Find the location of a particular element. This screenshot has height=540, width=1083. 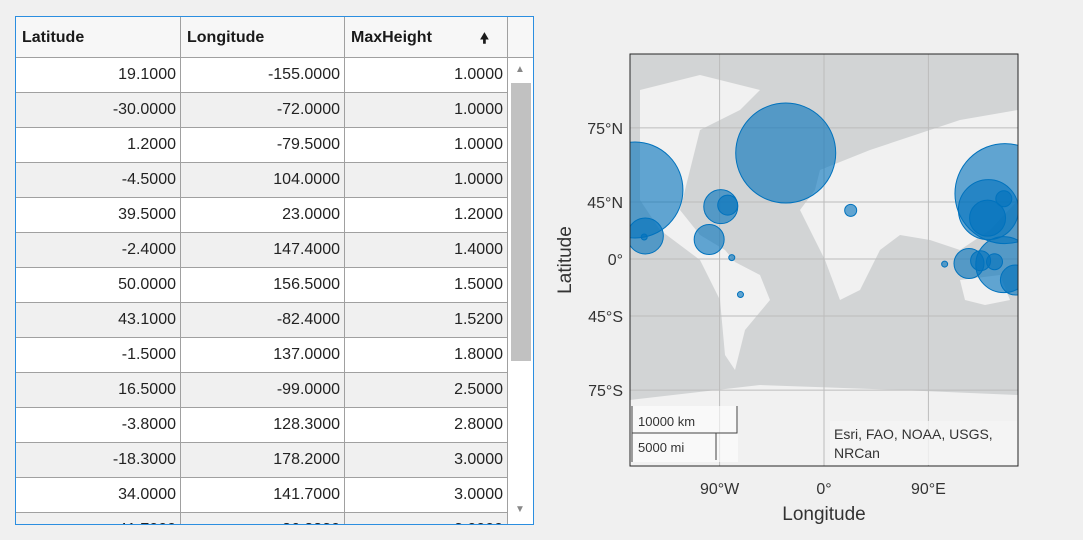

scale-bar: 10000 km 5000 mi is located at coordinates (684, 434).